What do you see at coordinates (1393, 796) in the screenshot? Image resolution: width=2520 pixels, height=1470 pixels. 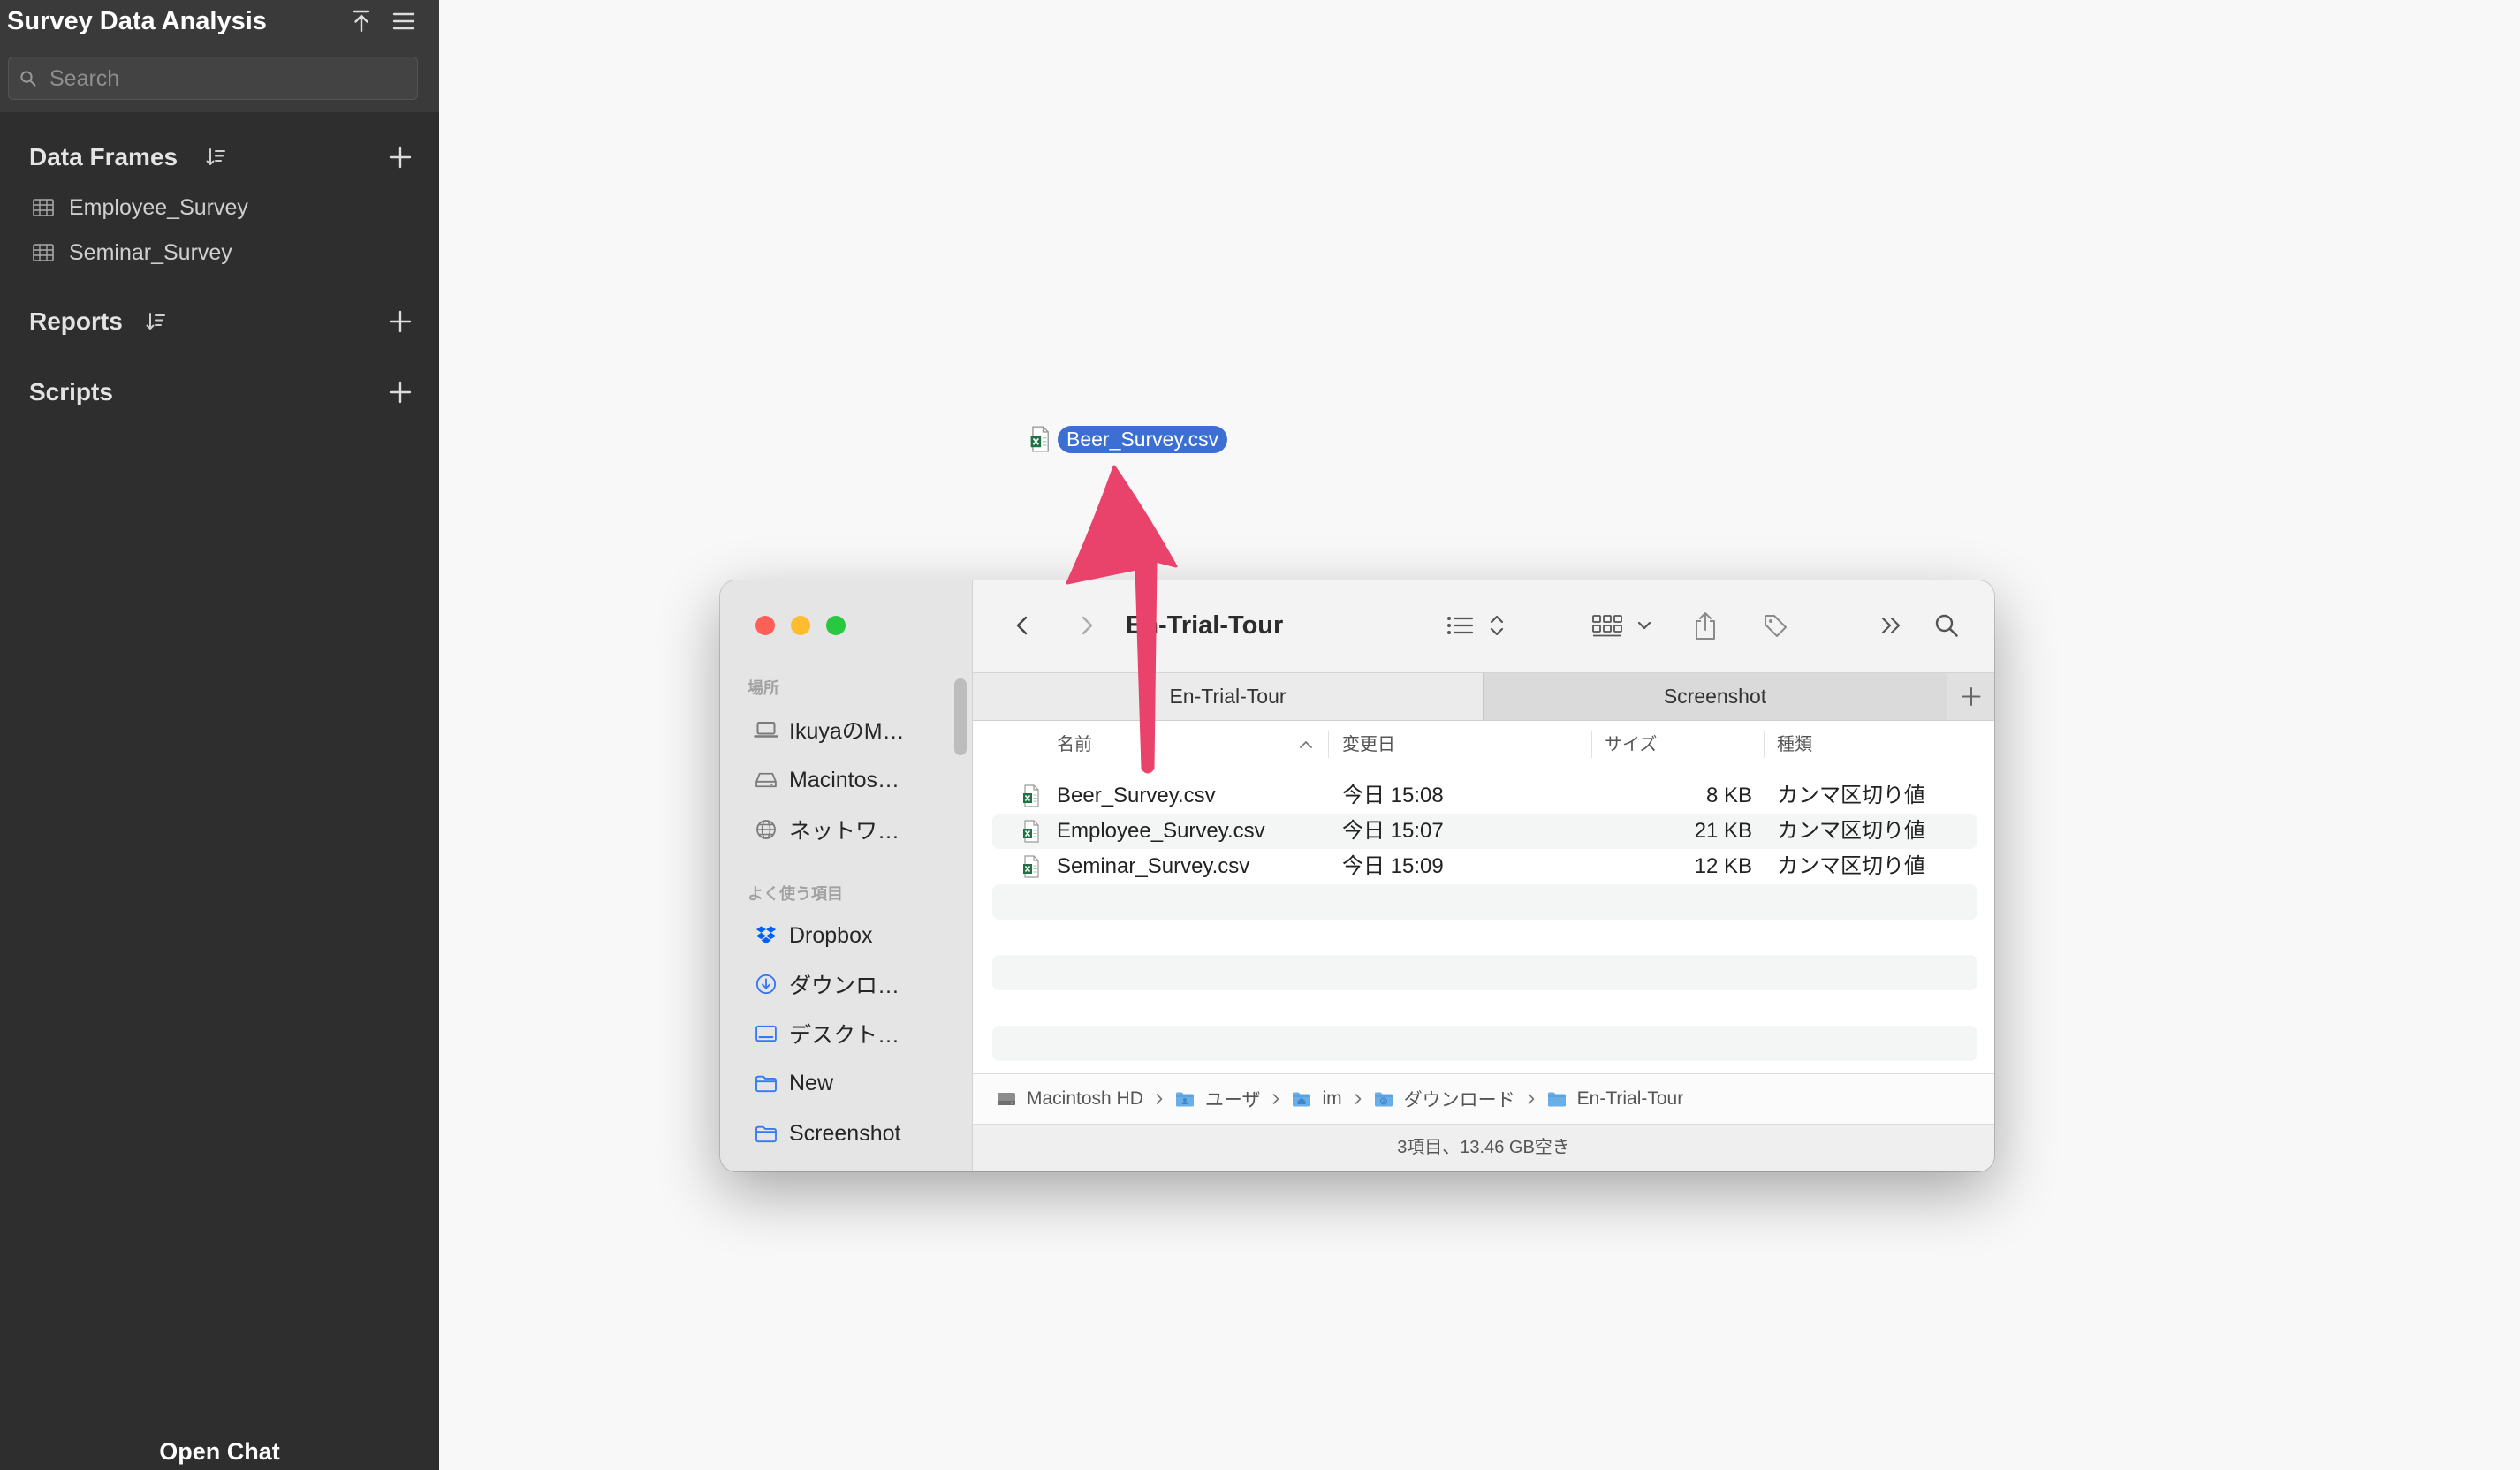 I see `file-modified: 今日 15:08` at bounding box center [1393, 796].